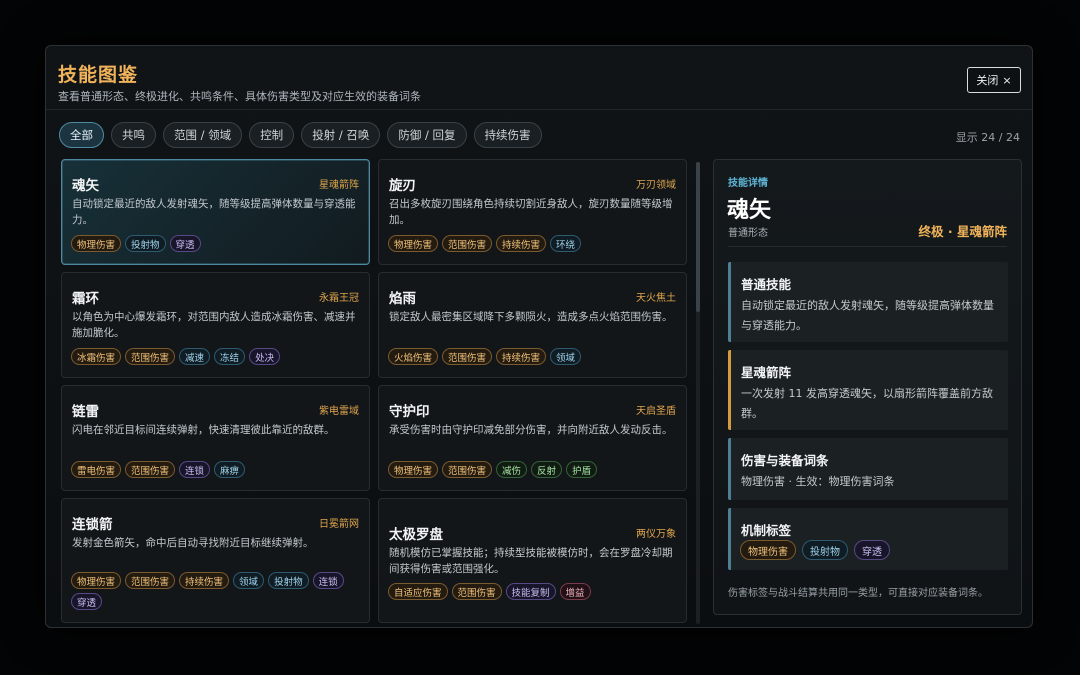 The height and width of the screenshot is (675, 1080). I want to click on filter-projectile: 投射 / 召唤, so click(341, 135).